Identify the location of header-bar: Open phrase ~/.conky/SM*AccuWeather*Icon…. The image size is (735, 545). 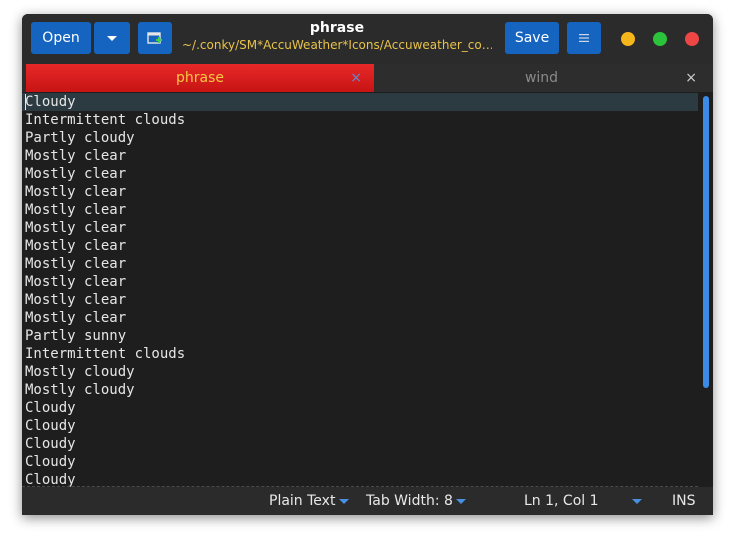
(367, 39).